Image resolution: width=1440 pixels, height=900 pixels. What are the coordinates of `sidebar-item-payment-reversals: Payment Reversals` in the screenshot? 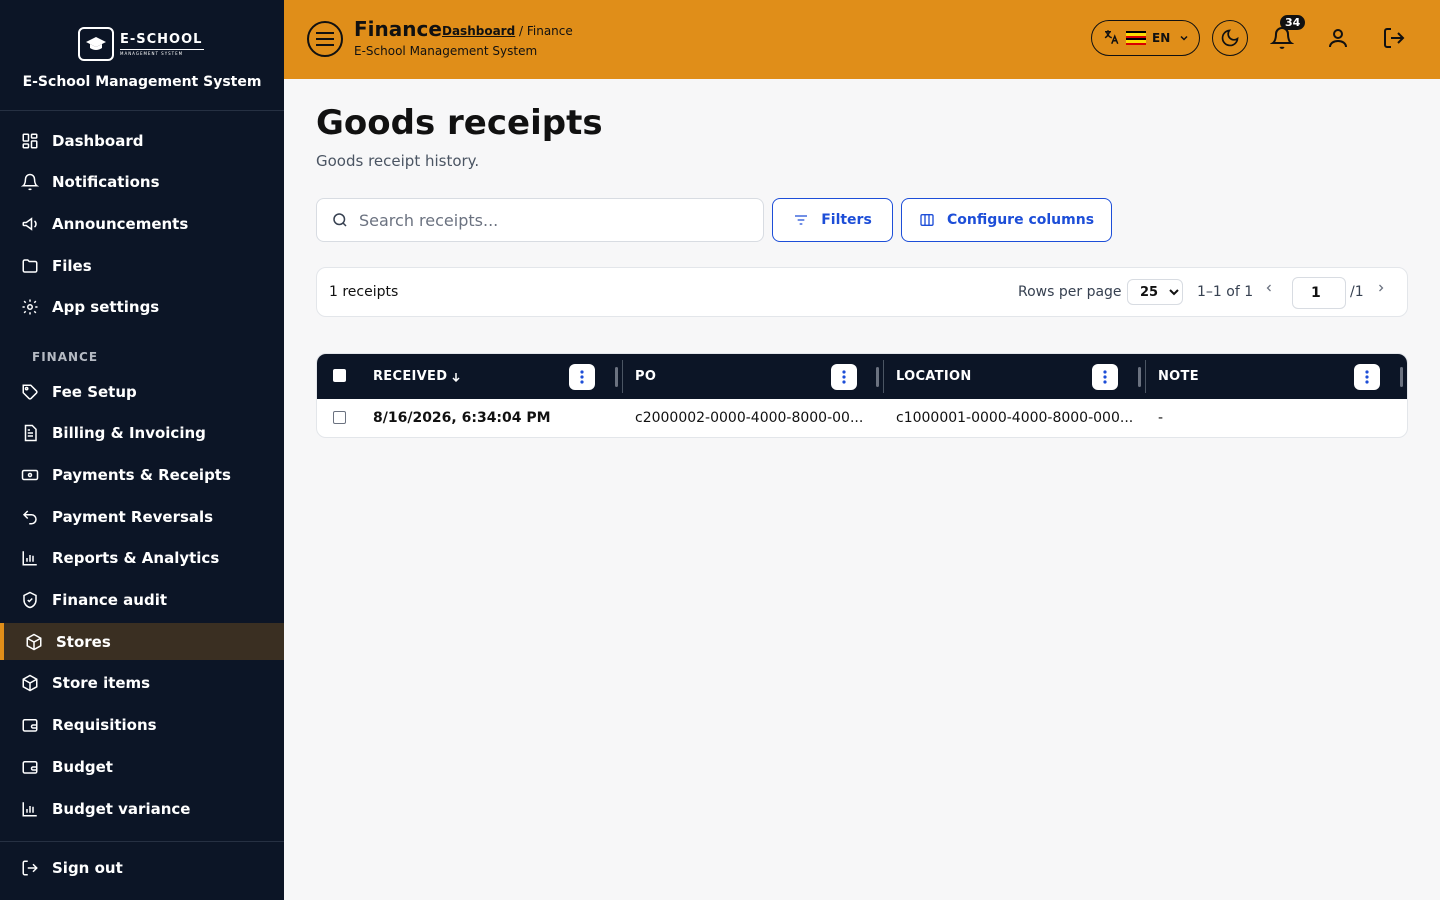 It's located at (142, 516).